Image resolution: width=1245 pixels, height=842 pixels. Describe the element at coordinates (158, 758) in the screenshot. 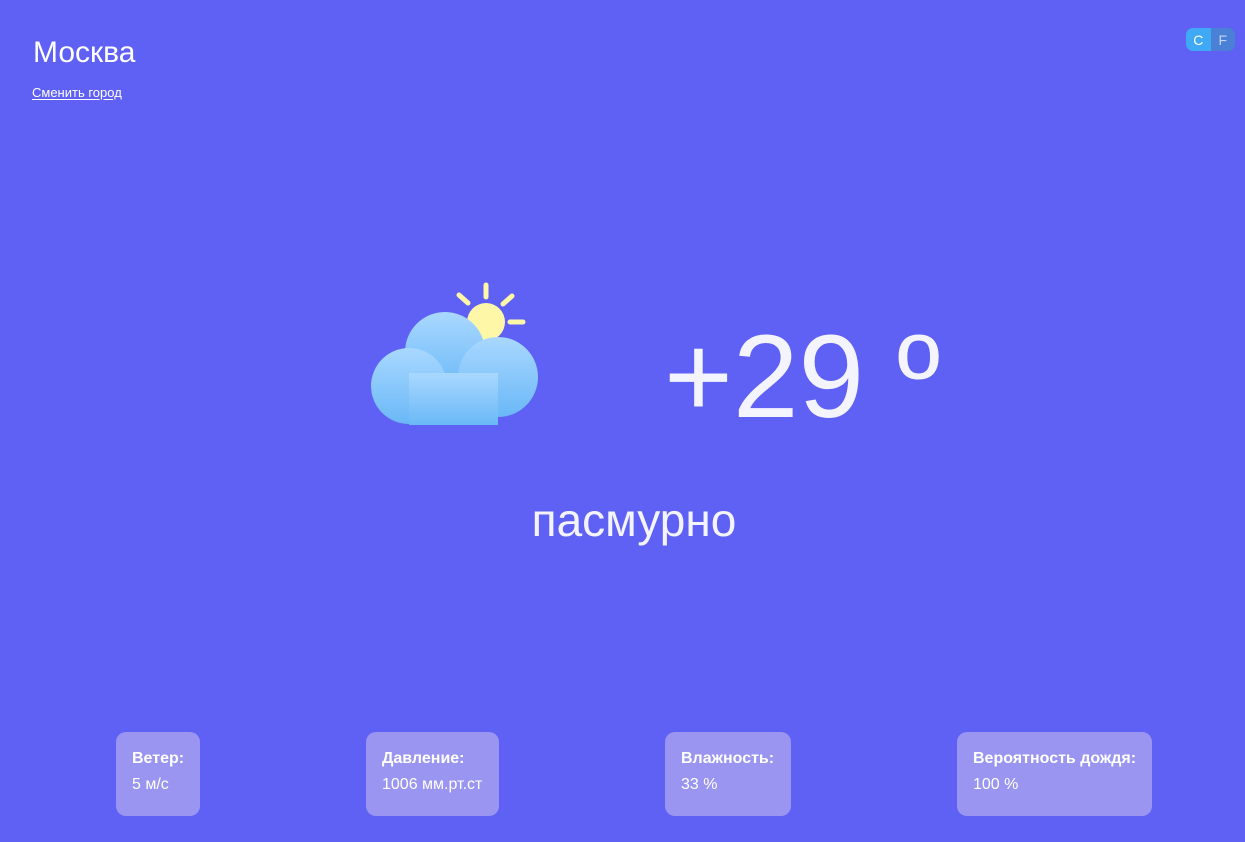

I see `wind-label: Ветер:` at that location.